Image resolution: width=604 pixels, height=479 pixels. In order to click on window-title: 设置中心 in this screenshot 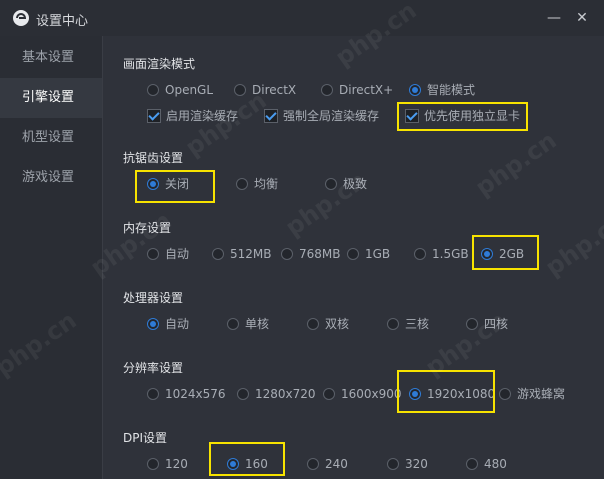, I will do `click(62, 21)`.